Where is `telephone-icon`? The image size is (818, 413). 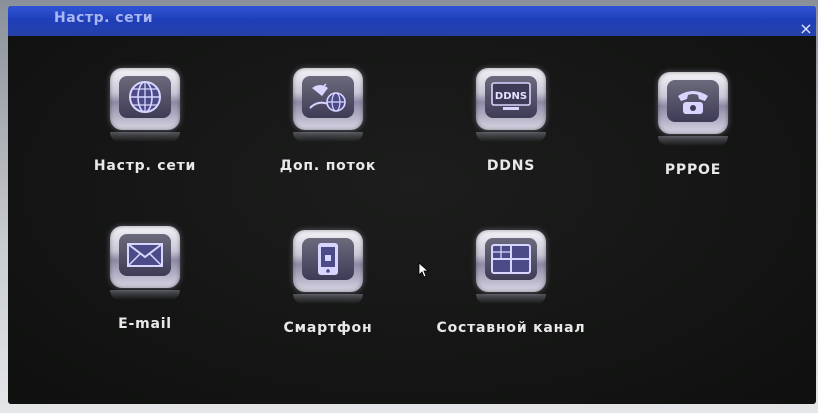 telephone-icon is located at coordinates (693, 103).